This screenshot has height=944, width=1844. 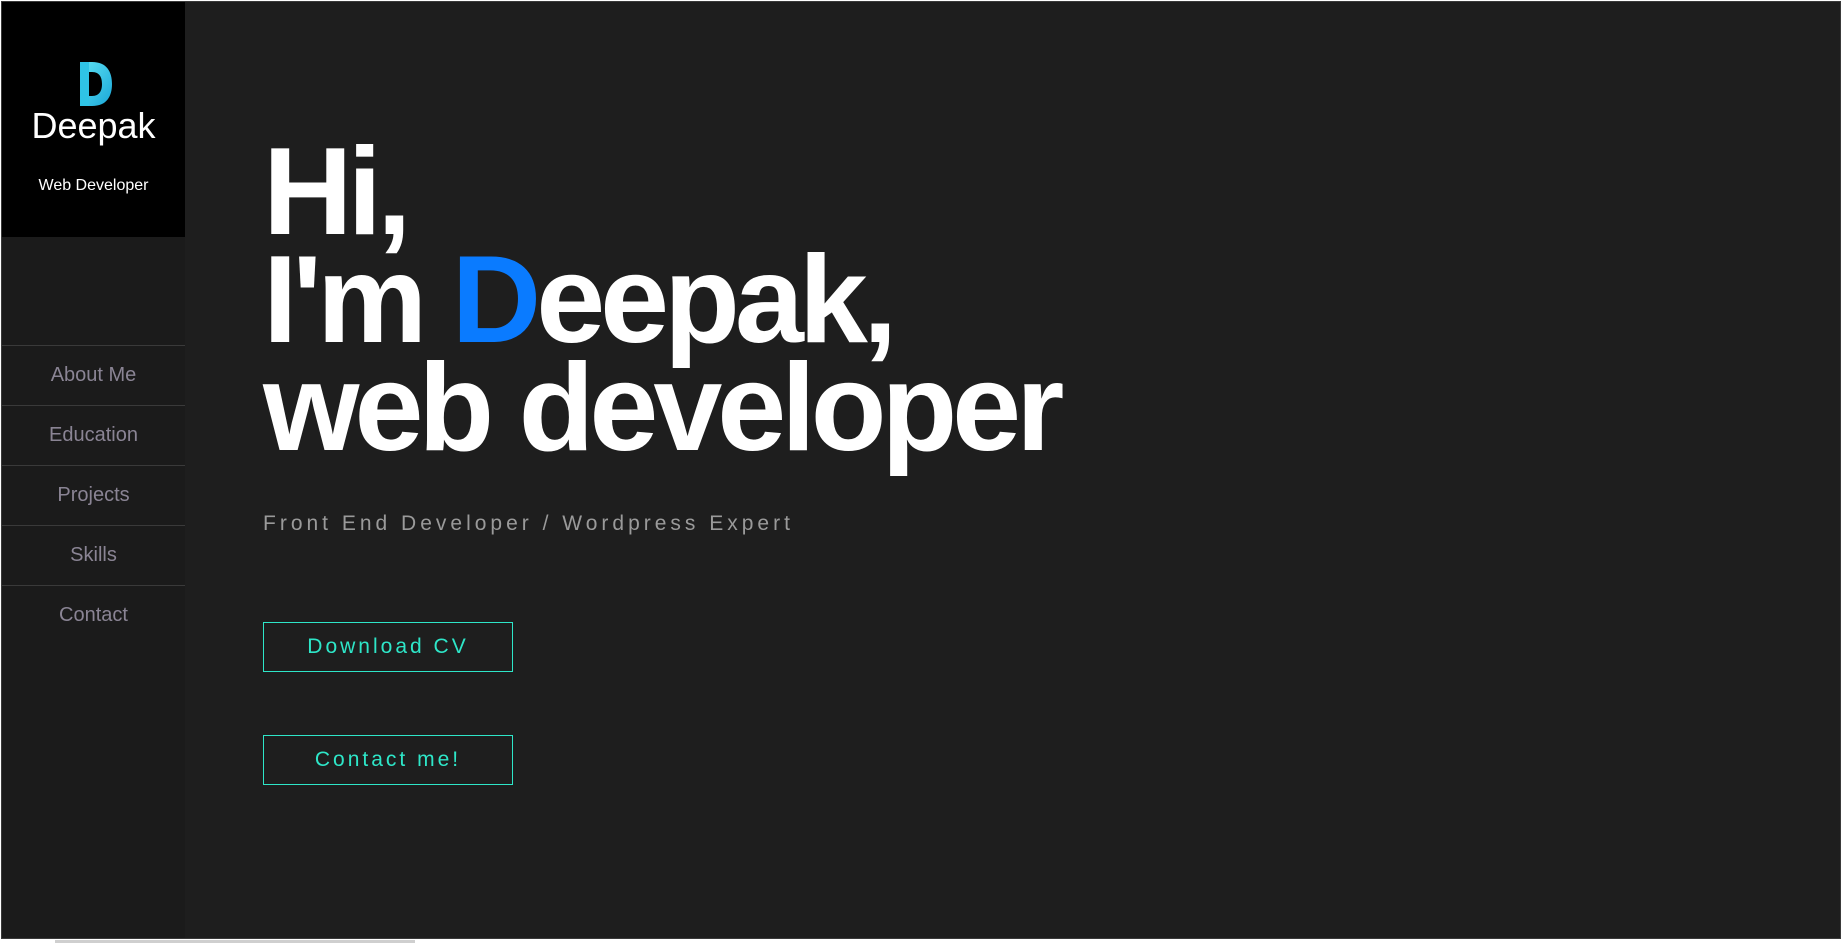 What do you see at coordinates (93, 125) in the screenshot?
I see `brand-name: Deepak` at bounding box center [93, 125].